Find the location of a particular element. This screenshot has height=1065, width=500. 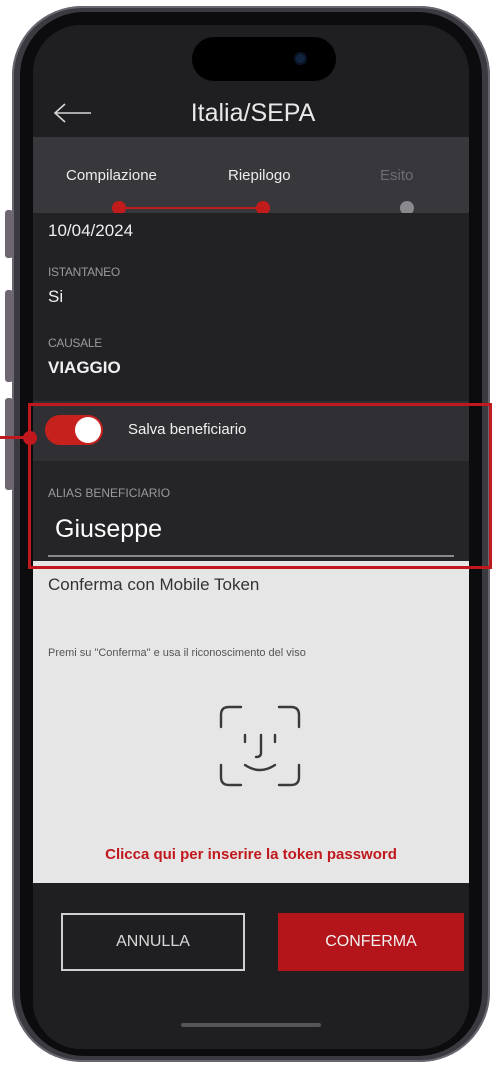

callout-dot is located at coordinates (30, 438).